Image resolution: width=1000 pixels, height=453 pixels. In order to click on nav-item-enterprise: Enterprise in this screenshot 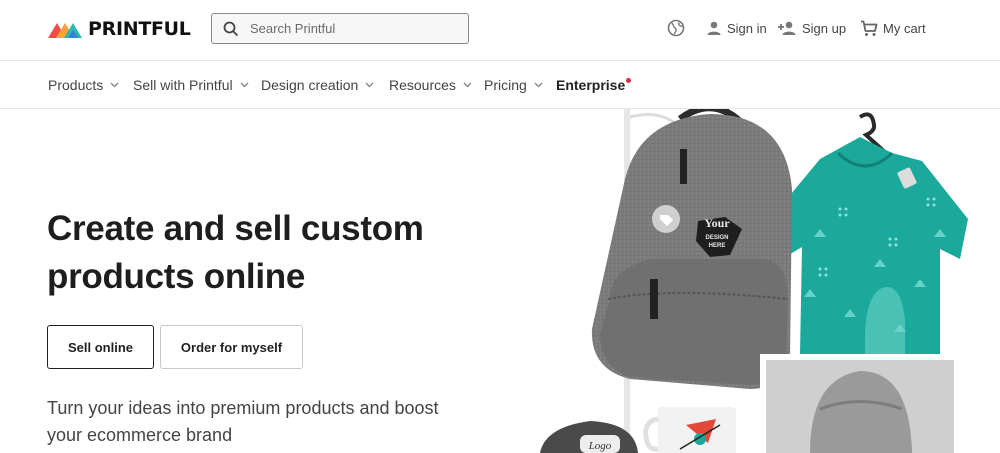, I will do `click(594, 85)`.